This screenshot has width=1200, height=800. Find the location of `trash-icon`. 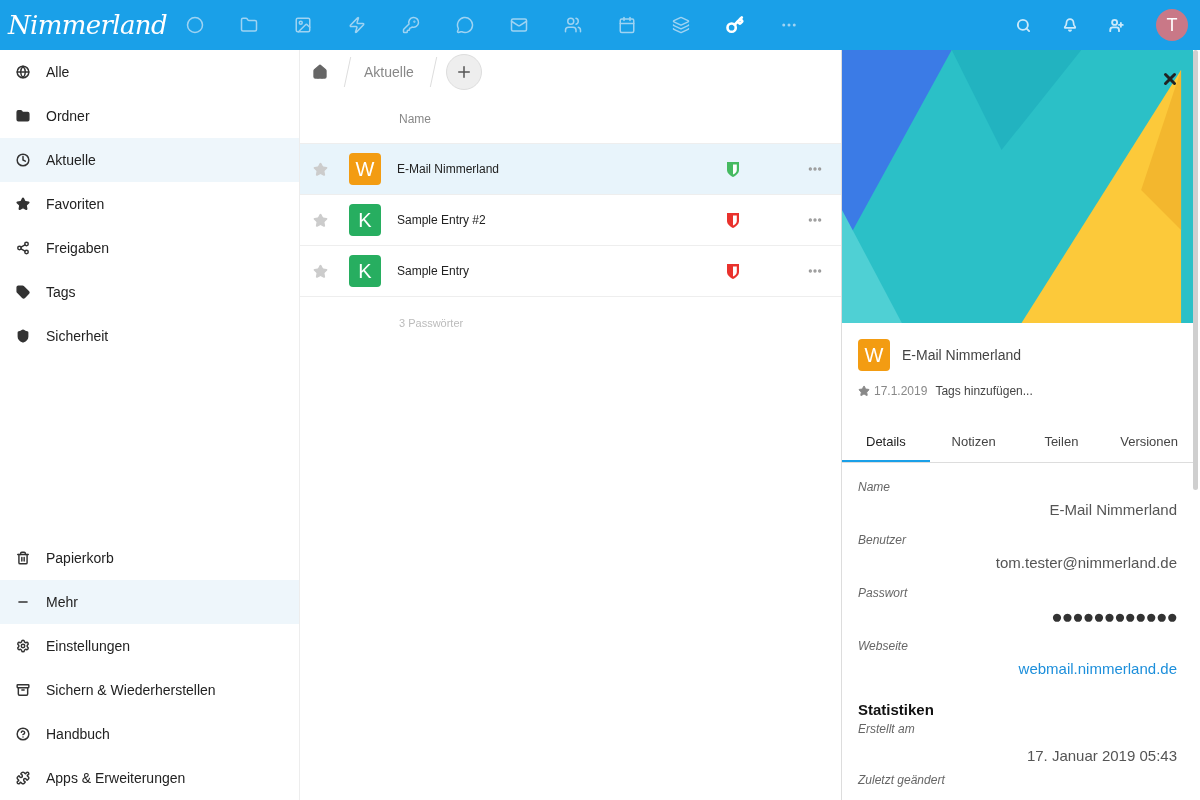

trash-icon is located at coordinates (23, 558).